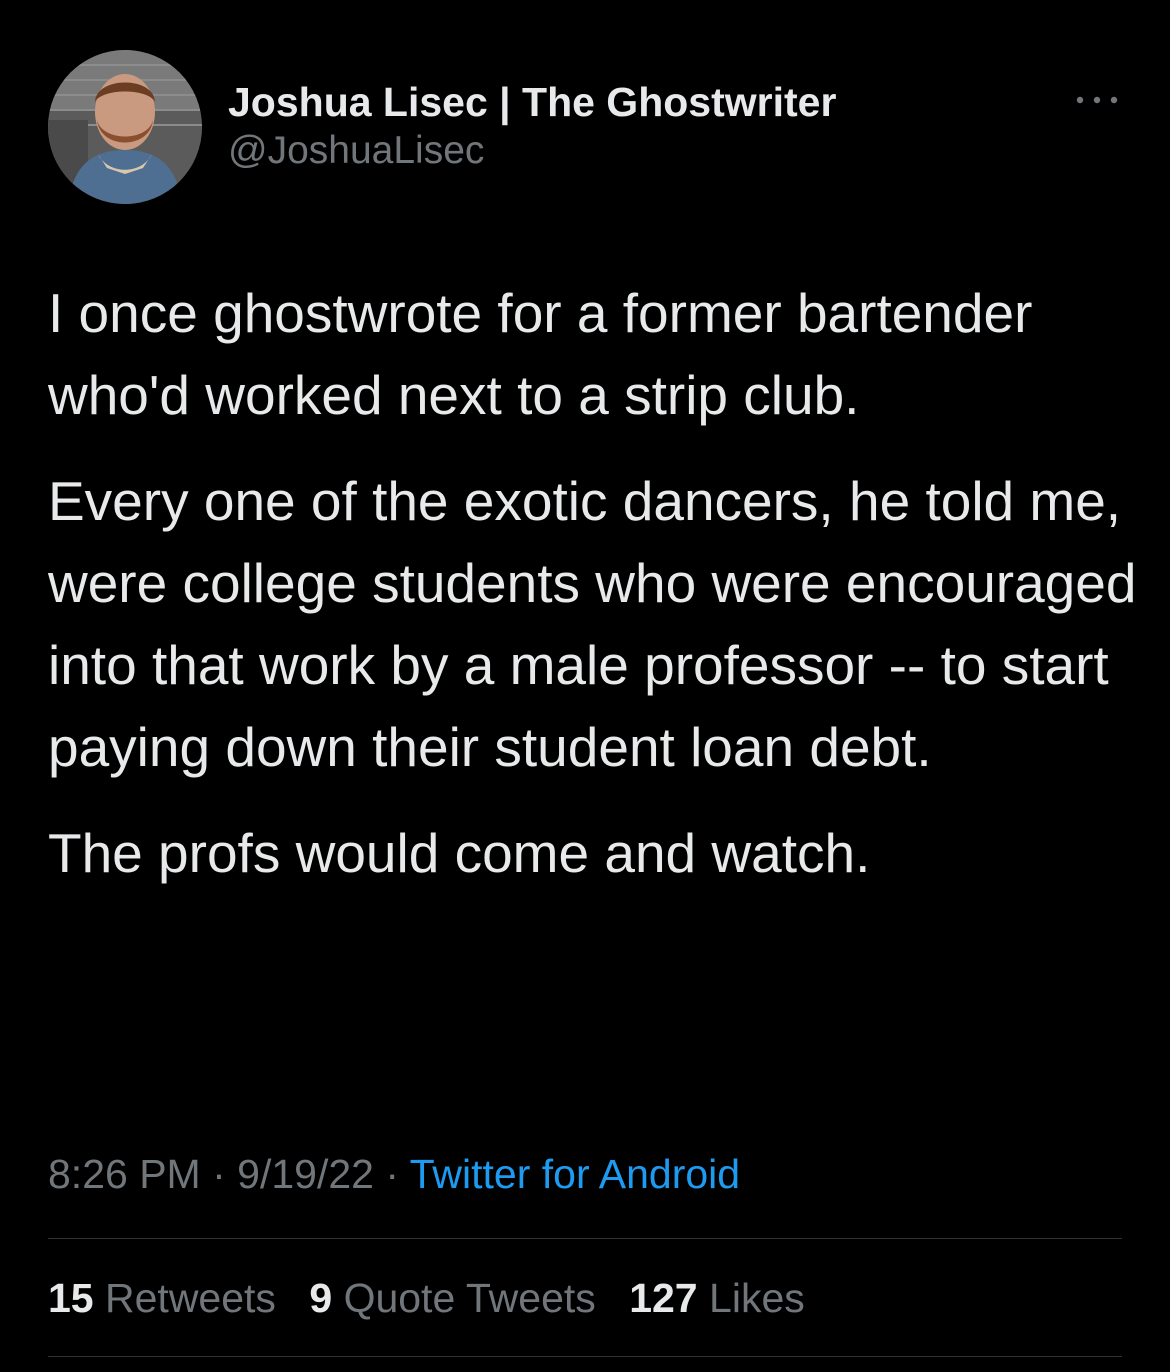  Describe the element at coordinates (321, 1298) in the screenshot. I see `quote-tweets-count: 9` at that location.